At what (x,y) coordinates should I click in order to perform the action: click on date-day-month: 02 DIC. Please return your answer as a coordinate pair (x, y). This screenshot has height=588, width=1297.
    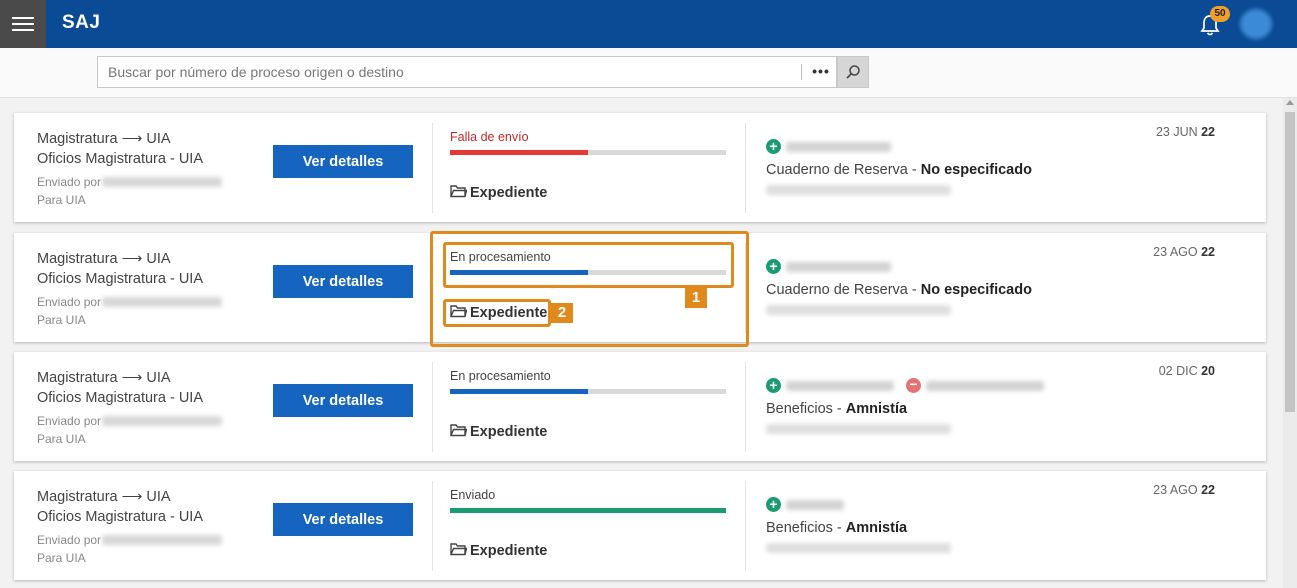
    Looking at the image, I should click on (1180, 371).